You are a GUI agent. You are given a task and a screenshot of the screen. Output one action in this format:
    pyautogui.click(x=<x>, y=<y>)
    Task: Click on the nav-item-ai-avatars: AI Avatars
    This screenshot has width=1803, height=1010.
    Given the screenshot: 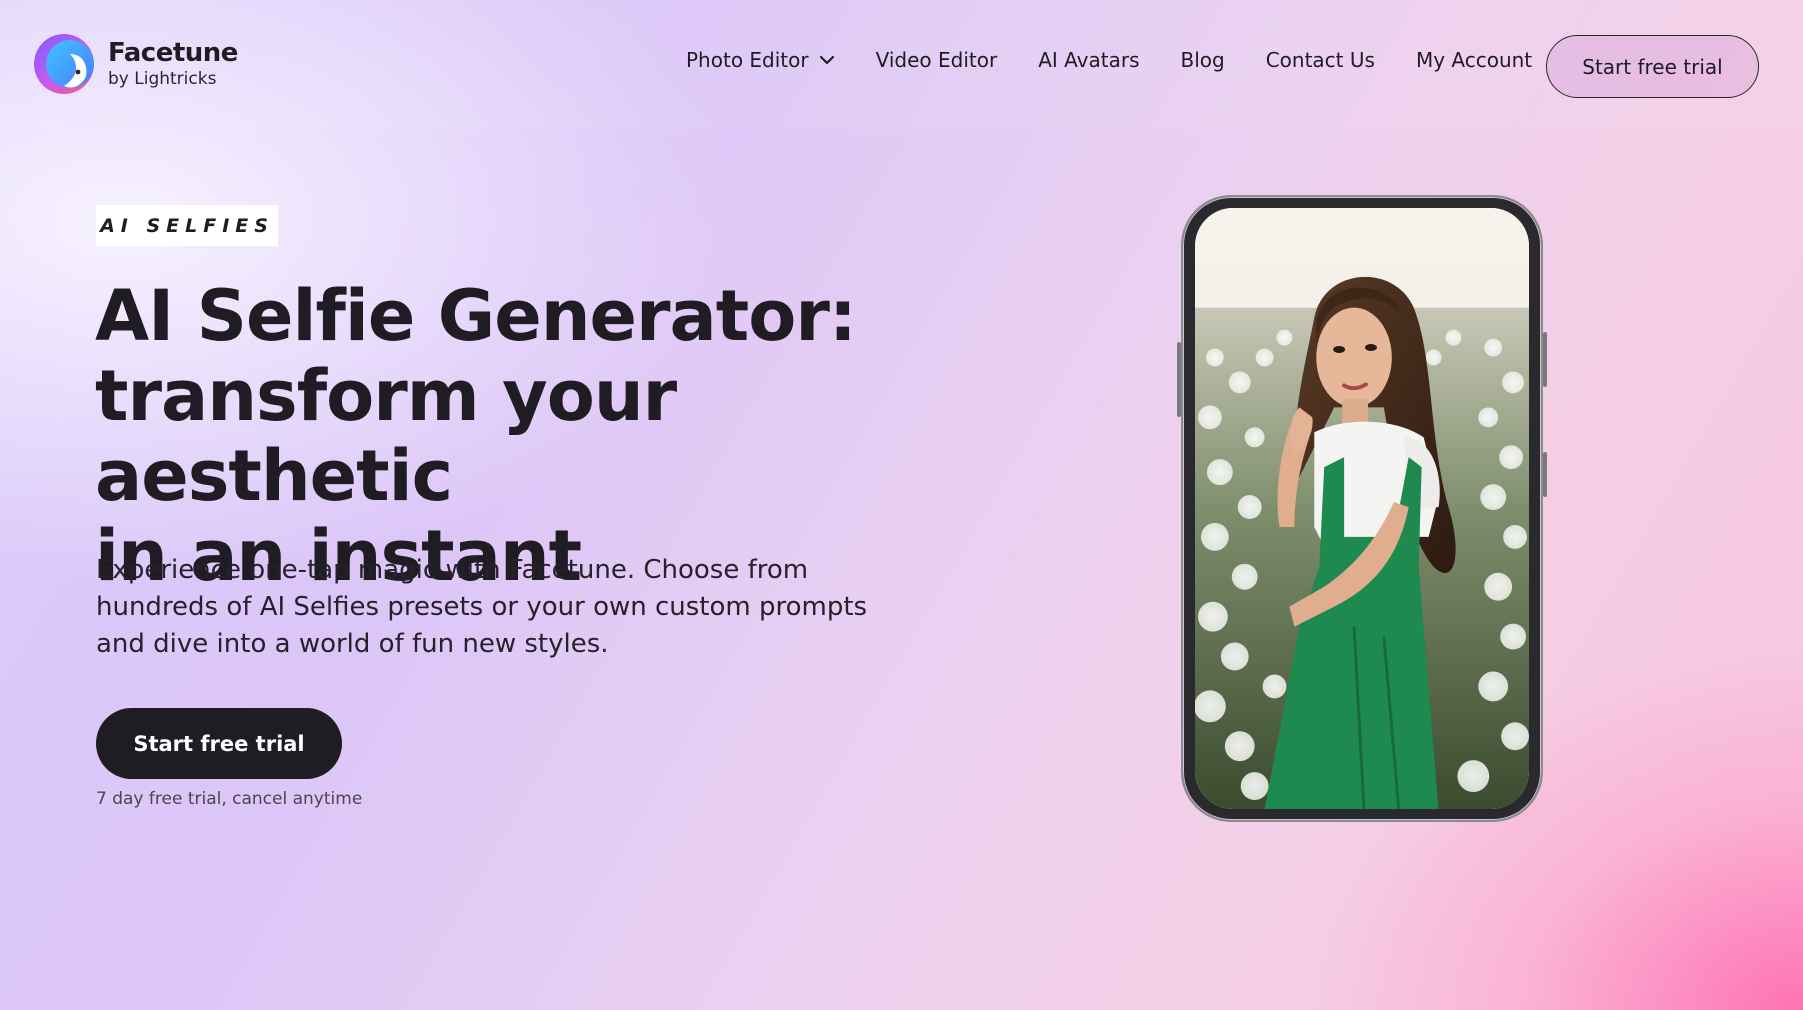 What is the action you would take?
    pyautogui.click(x=1088, y=60)
    